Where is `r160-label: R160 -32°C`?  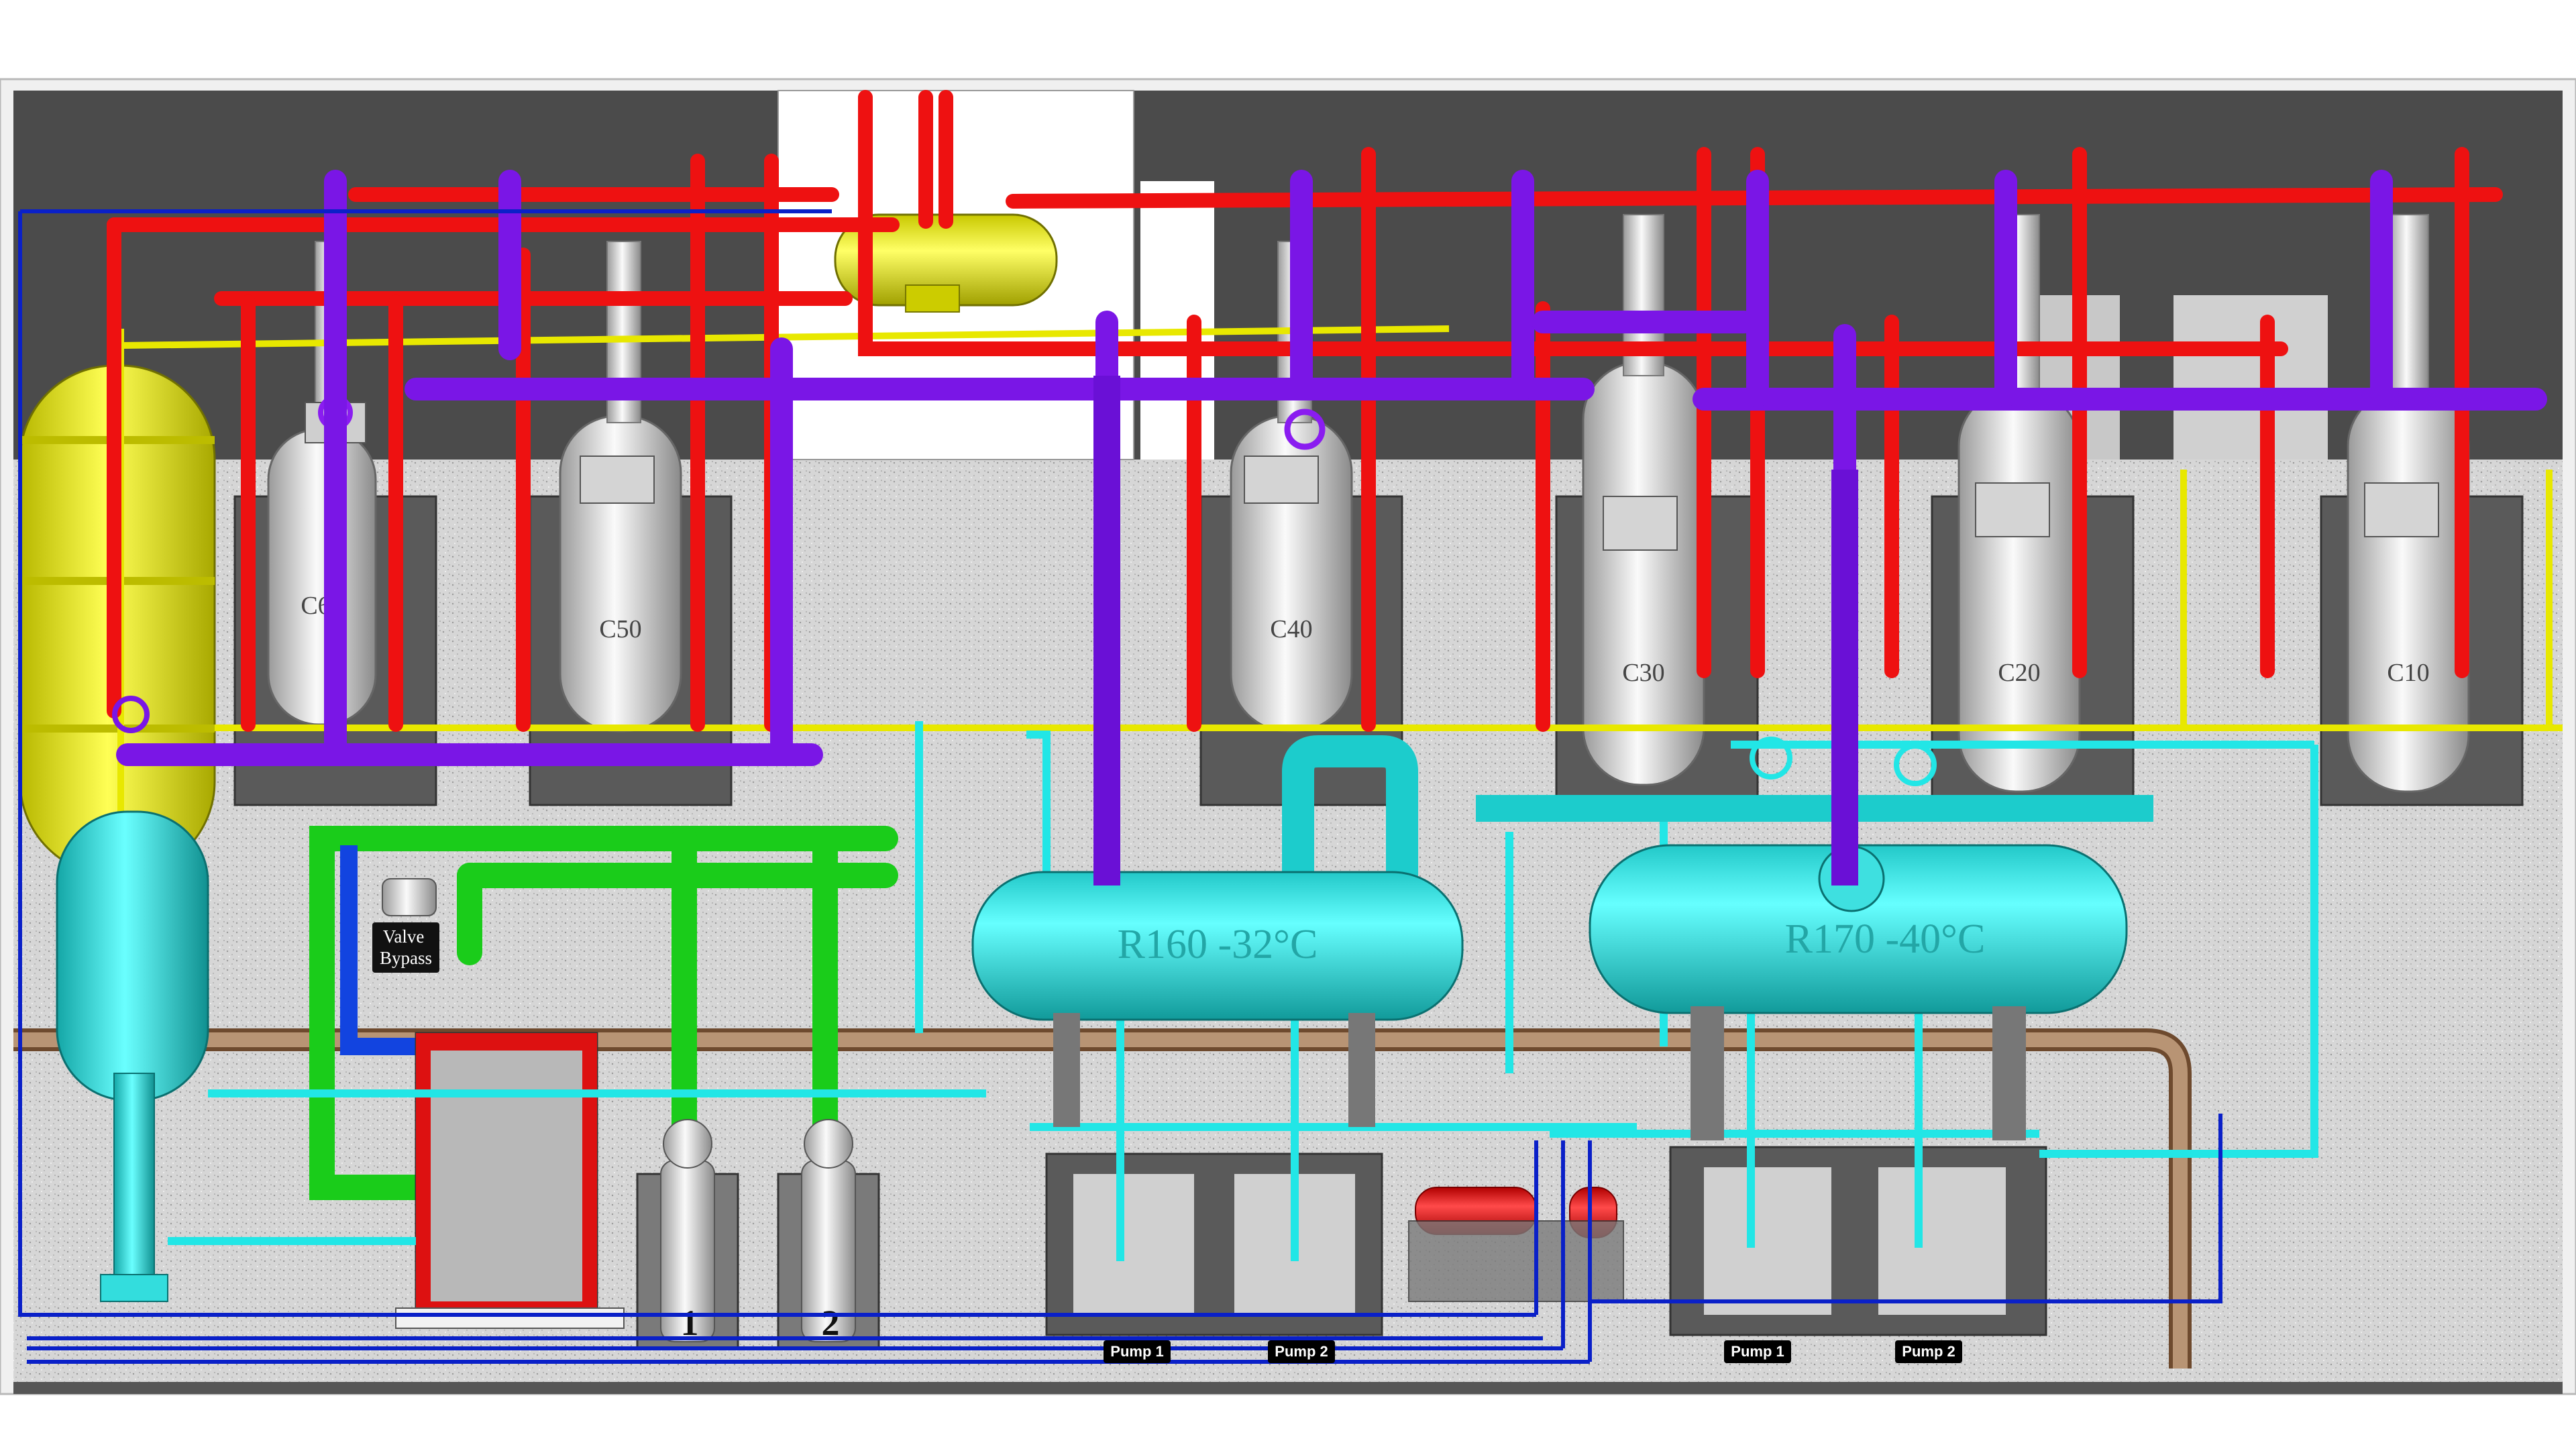 r160-label: R160 -32°C is located at coordinates (1218, 944).